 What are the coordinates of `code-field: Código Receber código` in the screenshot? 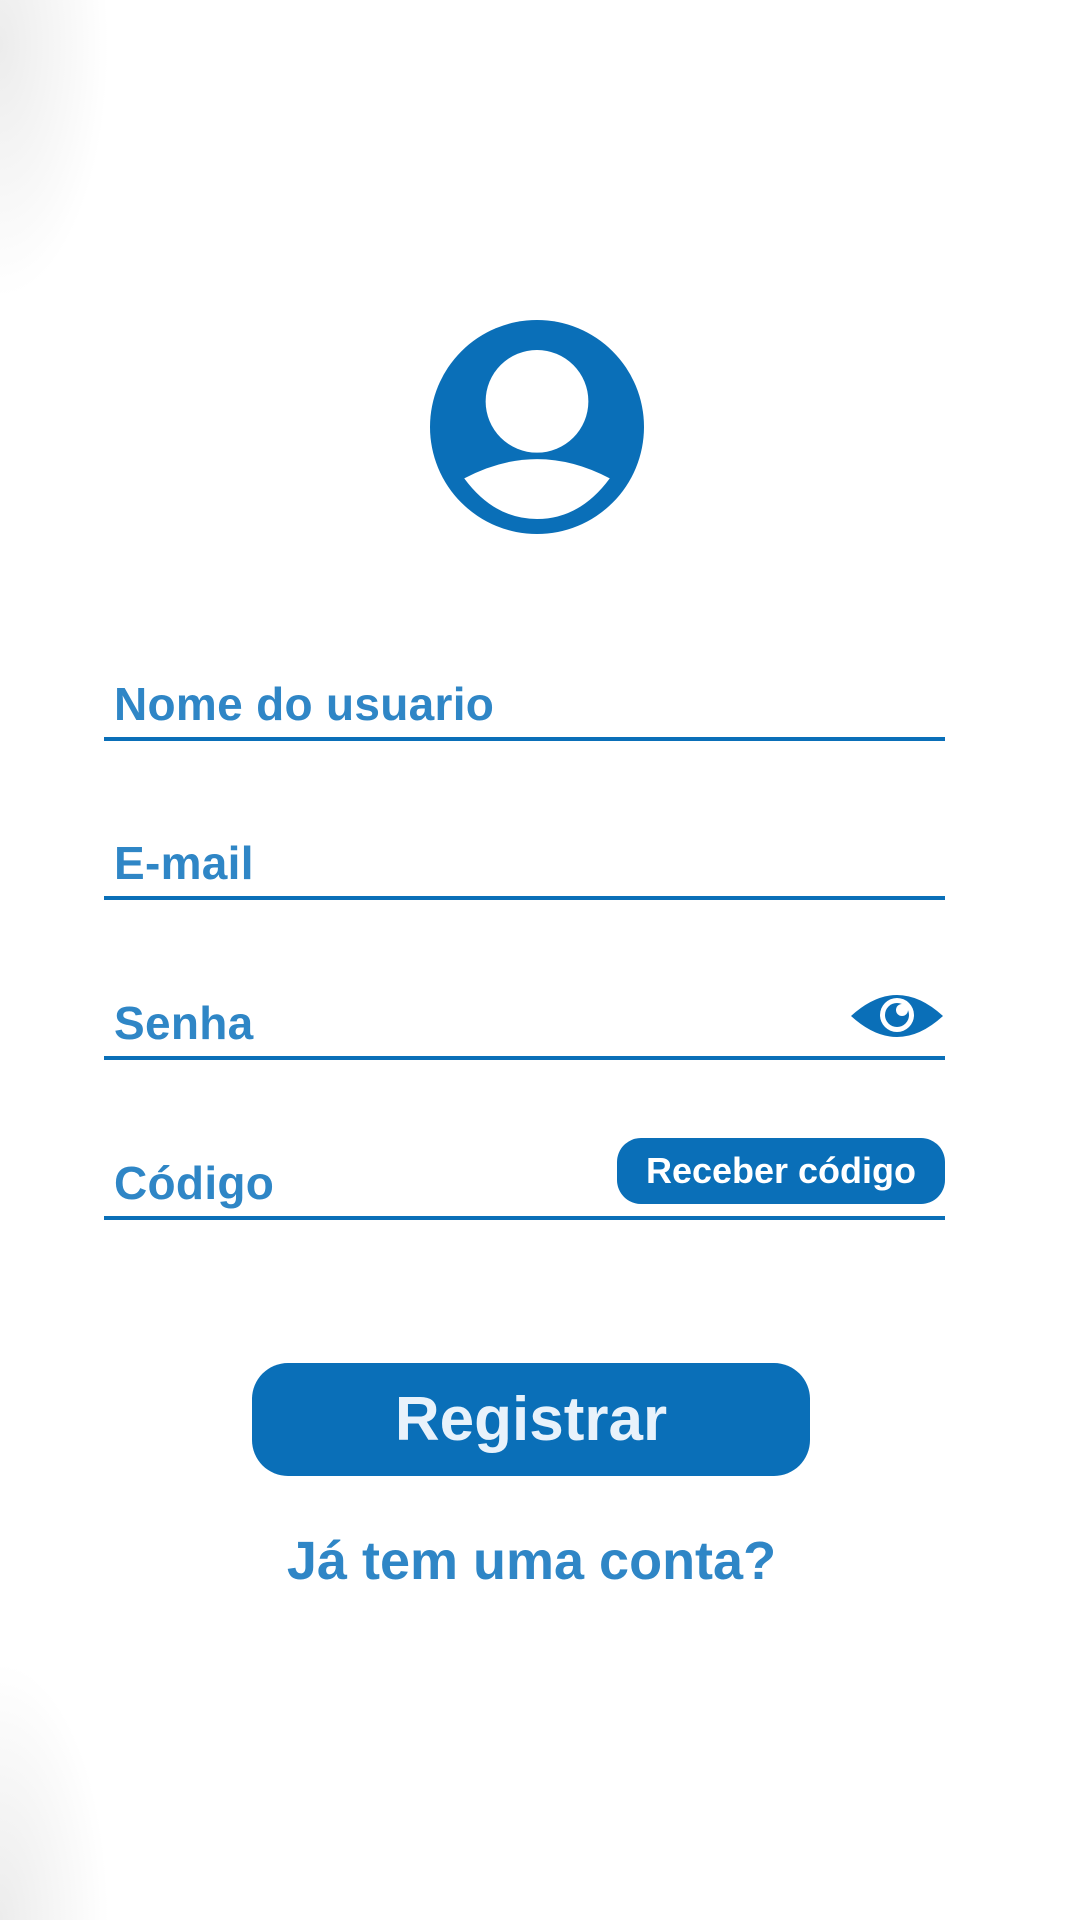 It's located at (524, 1179).